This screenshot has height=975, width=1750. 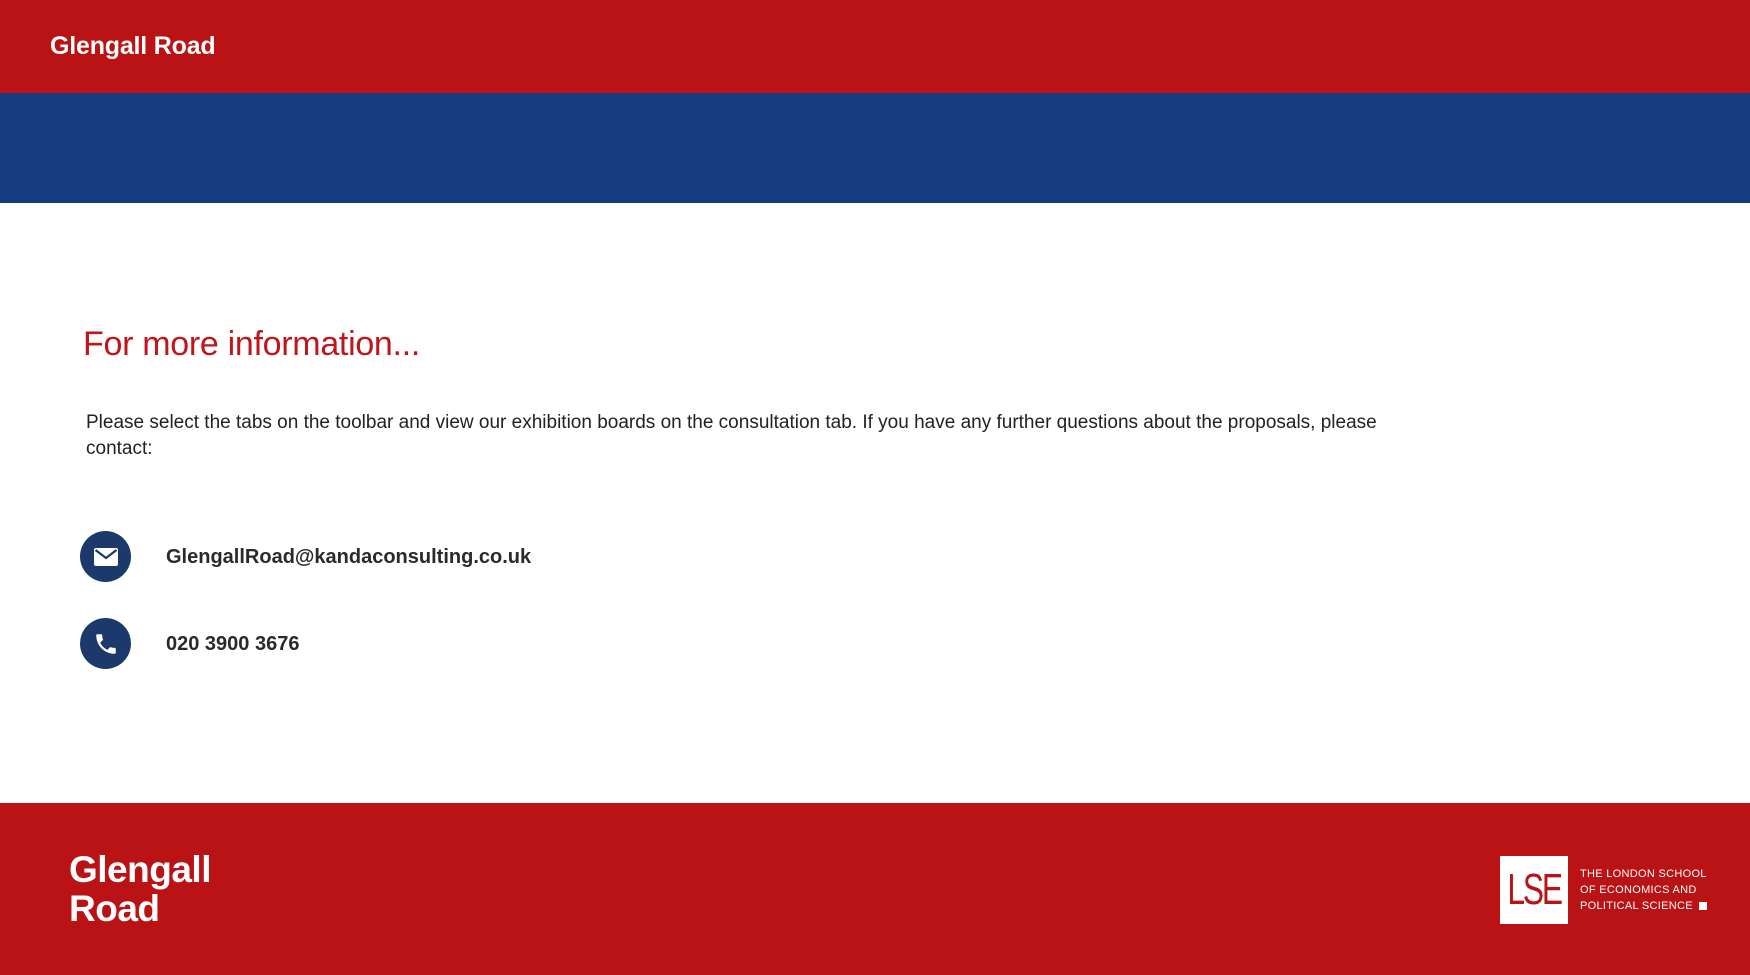 What do you see at coordinates (1702, 906) in the screenshot?
I see `lse-square-icon` at bounding box center [1702, 906].